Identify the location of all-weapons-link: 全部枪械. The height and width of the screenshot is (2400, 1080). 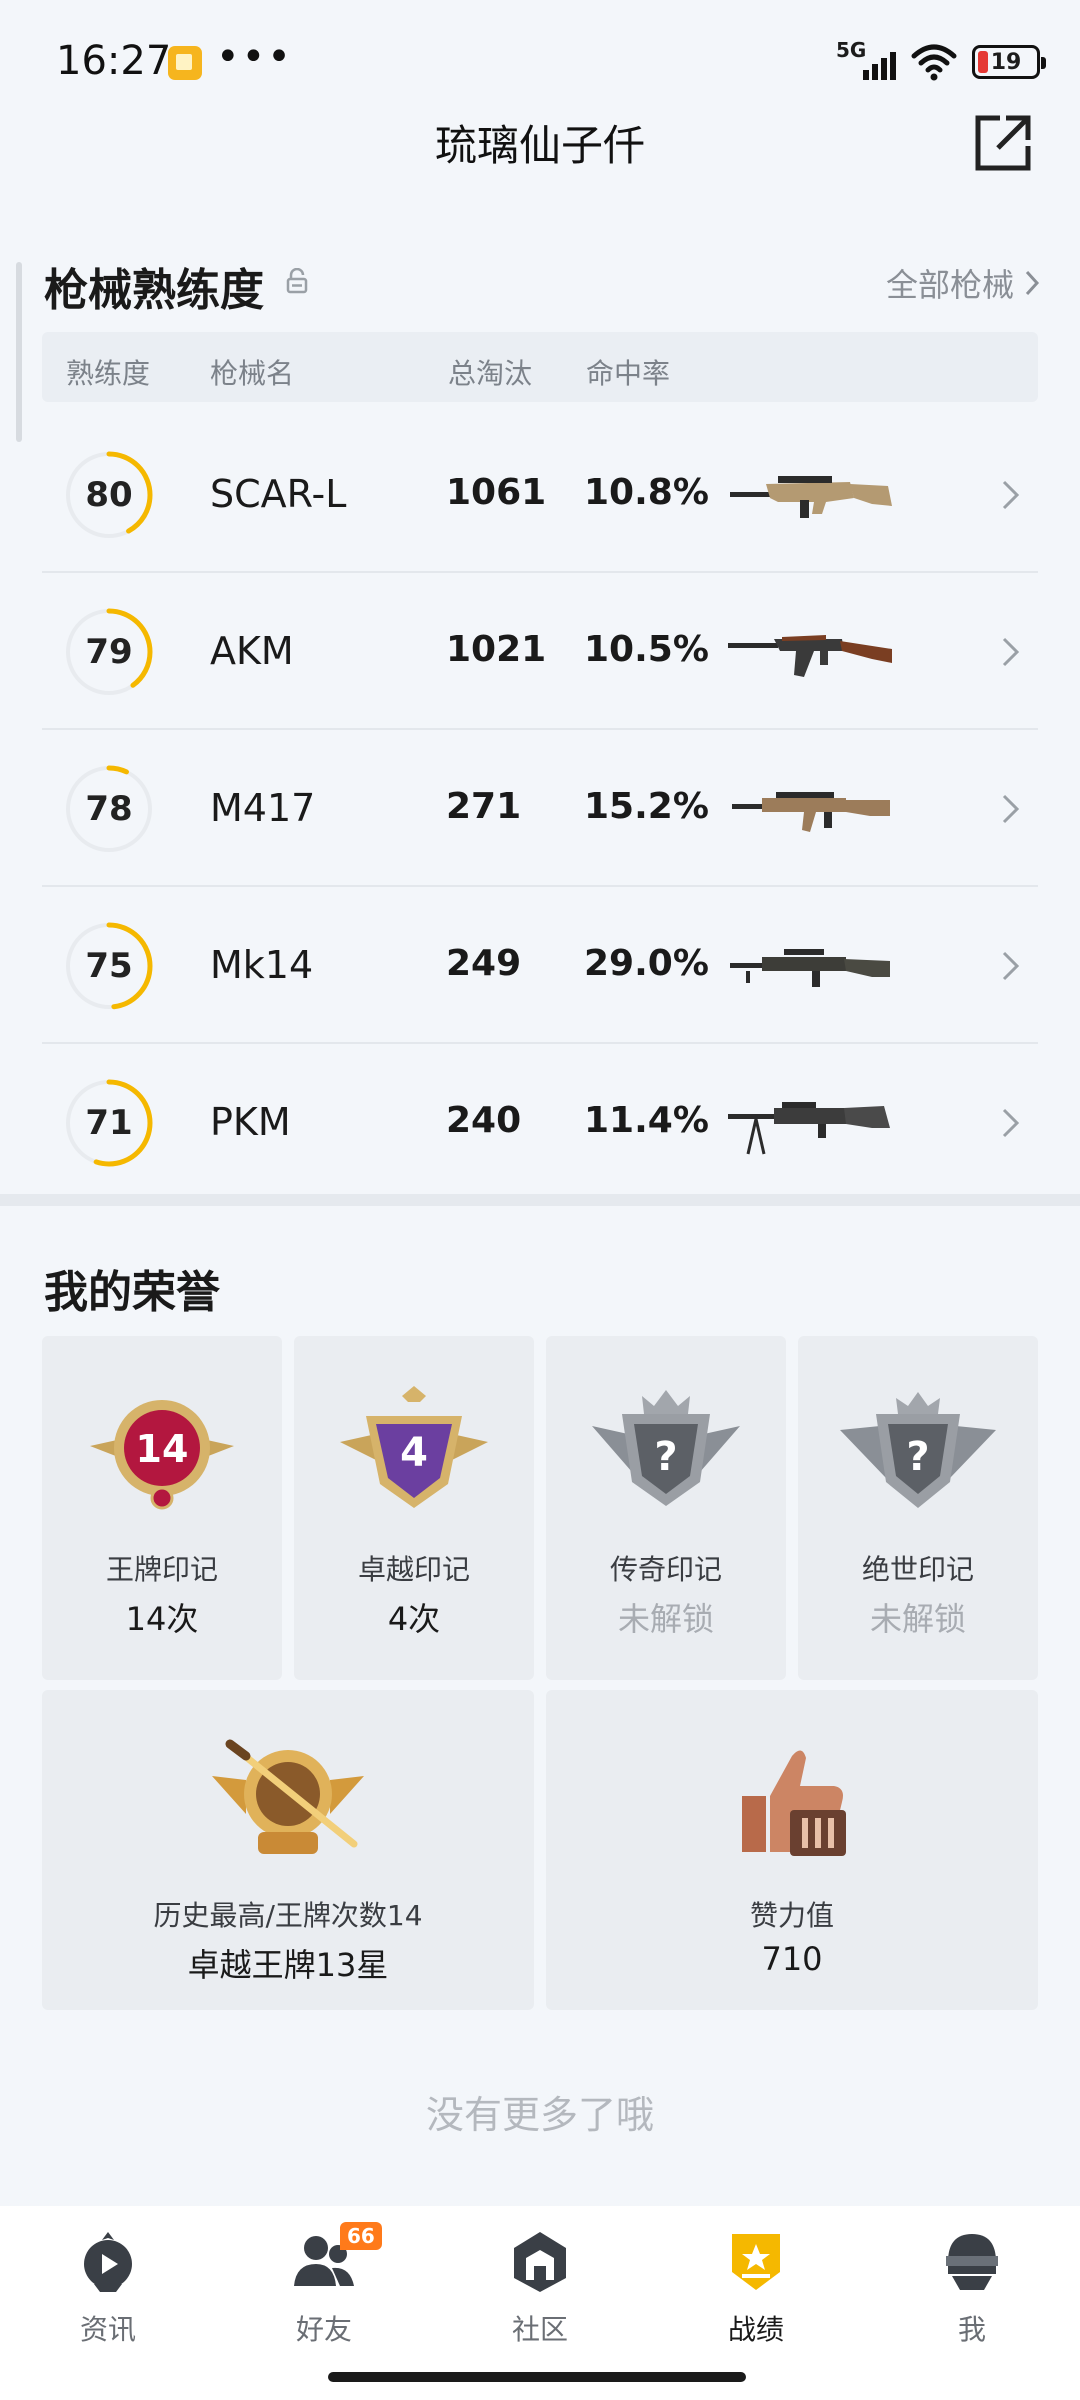
(963, 283).